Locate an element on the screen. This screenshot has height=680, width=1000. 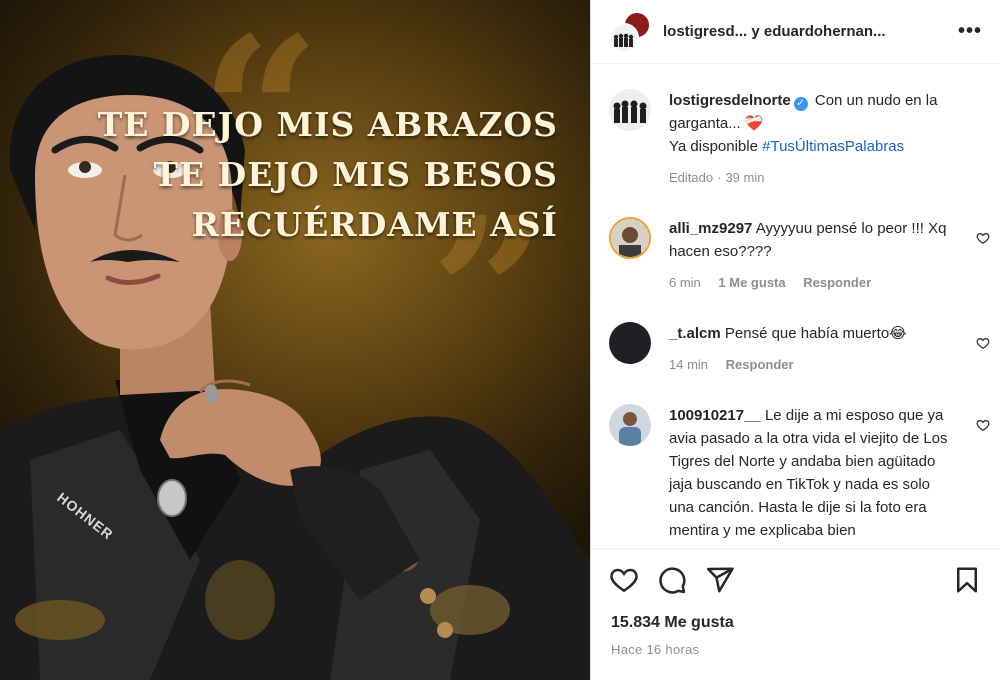
save-bookmark-icon is located at coordinates (967, 580).